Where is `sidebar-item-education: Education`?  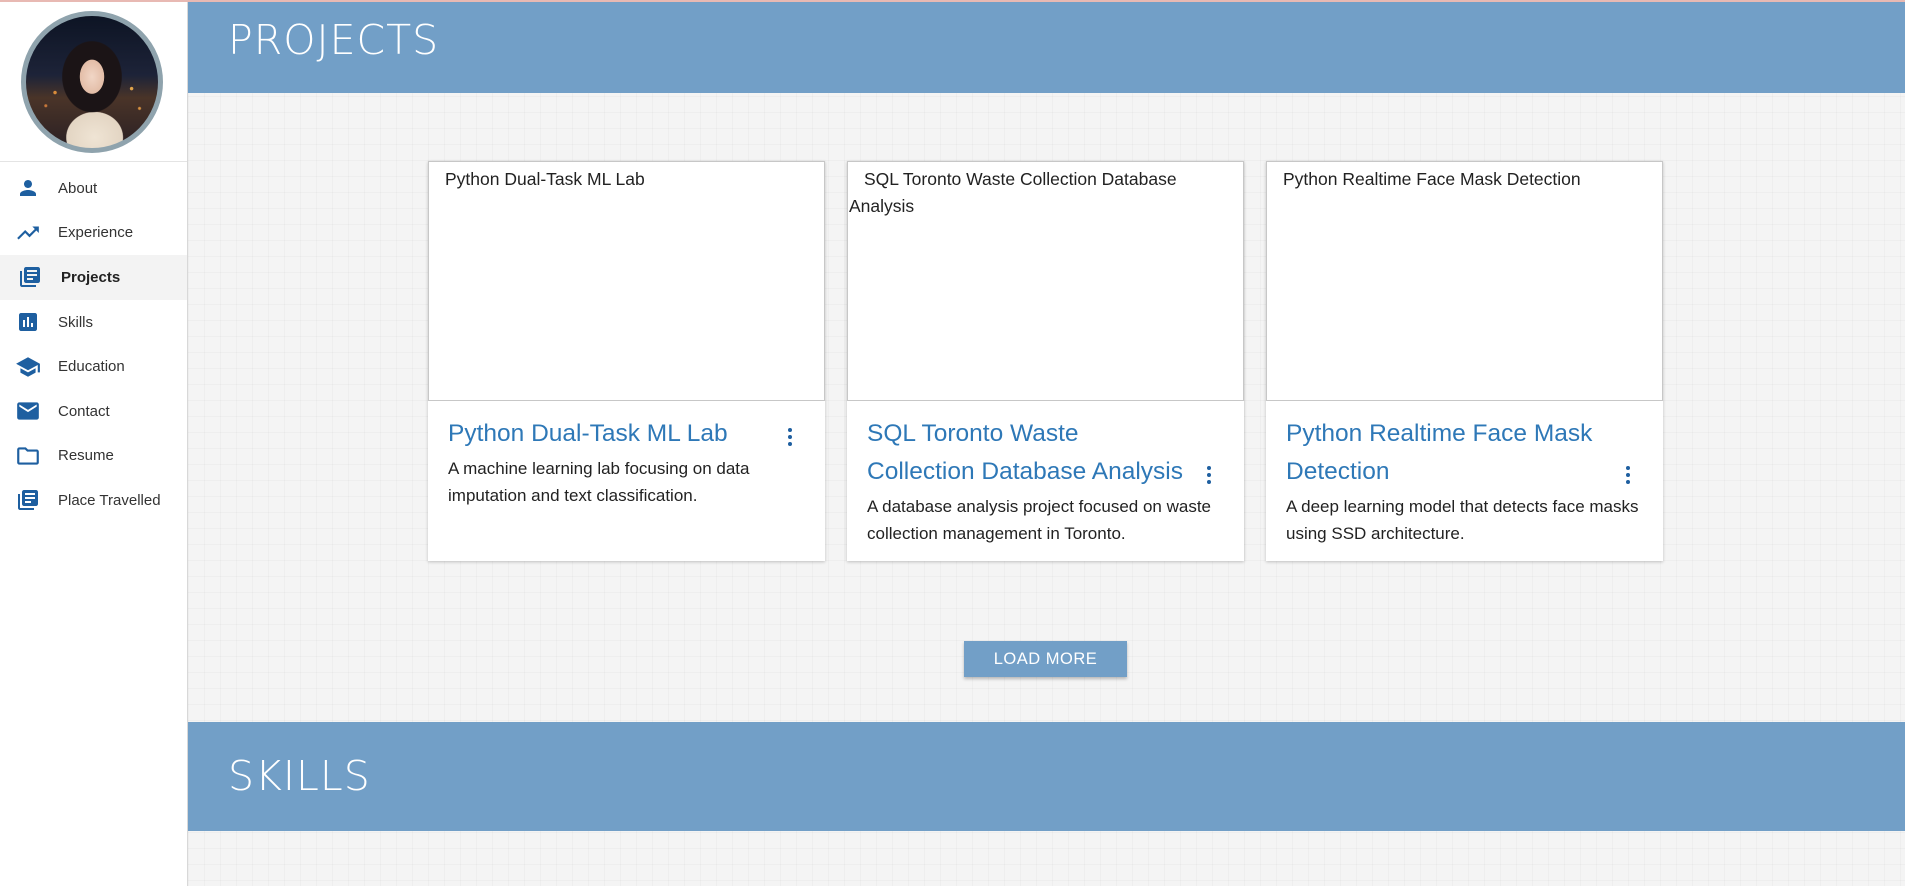
sidebar-item-education: Education is located at coordinates (93, 366).